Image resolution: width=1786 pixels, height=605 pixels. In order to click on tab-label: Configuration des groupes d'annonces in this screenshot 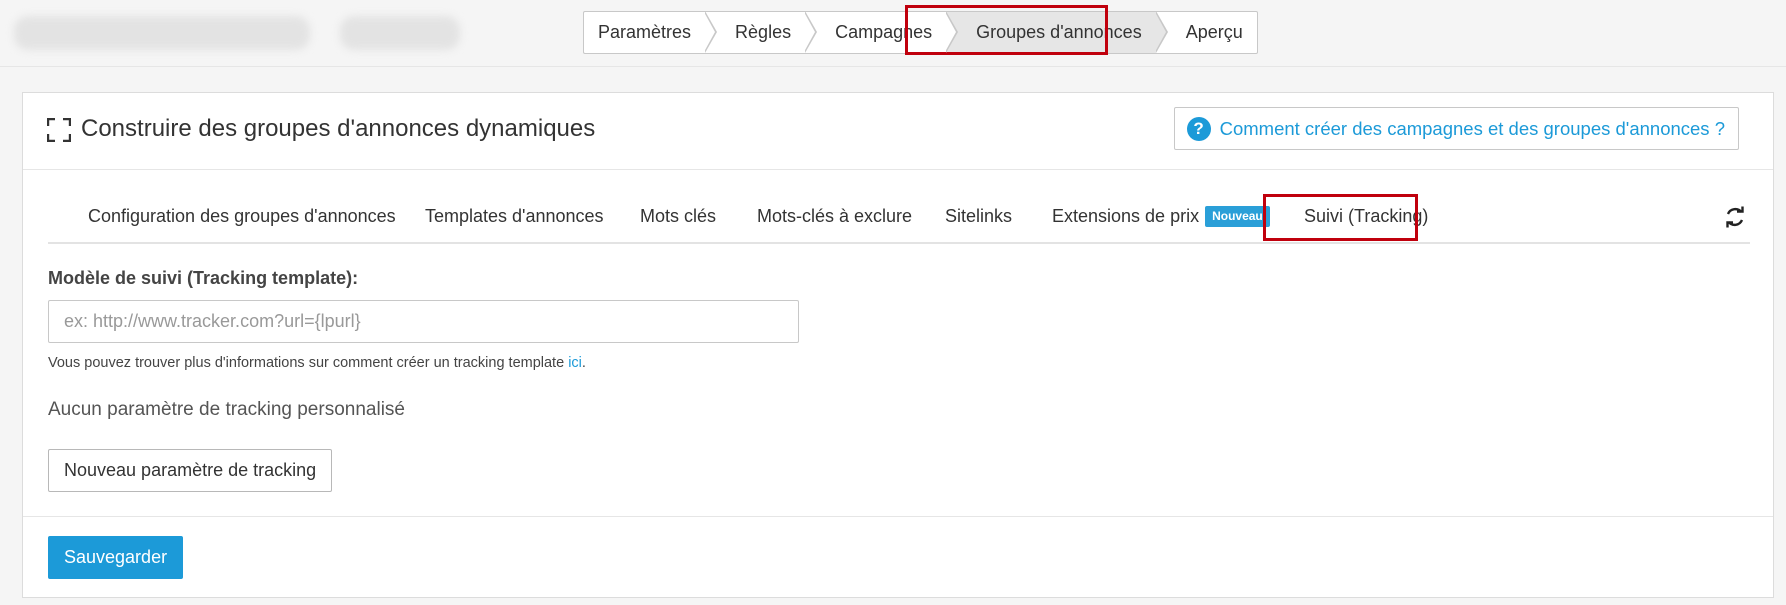, I will do `click(242, 216)`.